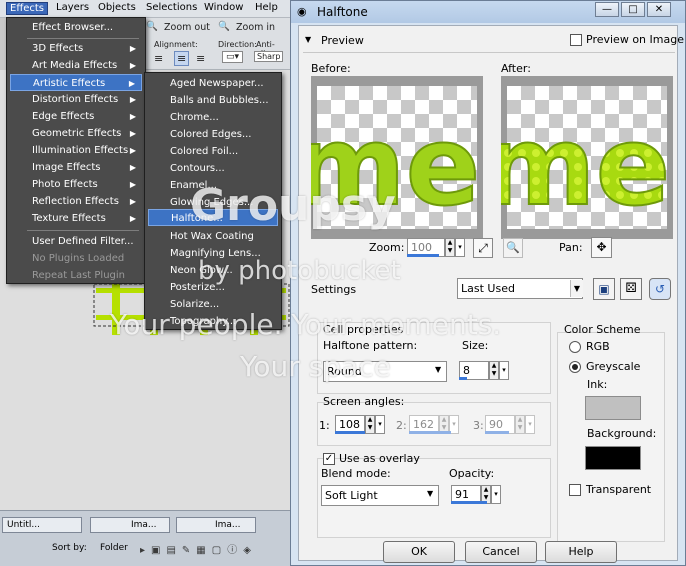 The height and width of the screenshot is (566, 686). What do you see at coordinates (76, 48) in the screenshot?
I see `menu-item-3d-effects: 3D Effects ▶` at bounding box center [76, 48].